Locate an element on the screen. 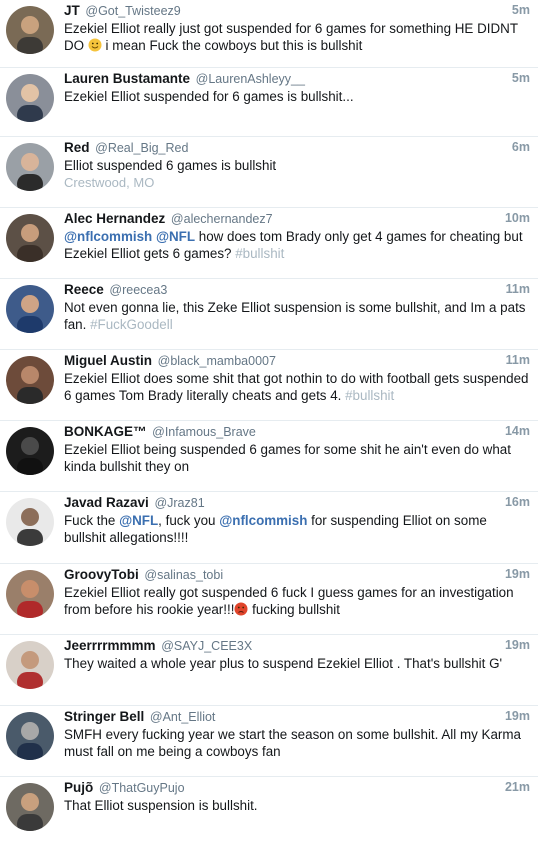 Image resolution: width=538 pixels, height=841 pixels. user-handle: @SAYJ_CEE3X is located at coordinates (206, 646).